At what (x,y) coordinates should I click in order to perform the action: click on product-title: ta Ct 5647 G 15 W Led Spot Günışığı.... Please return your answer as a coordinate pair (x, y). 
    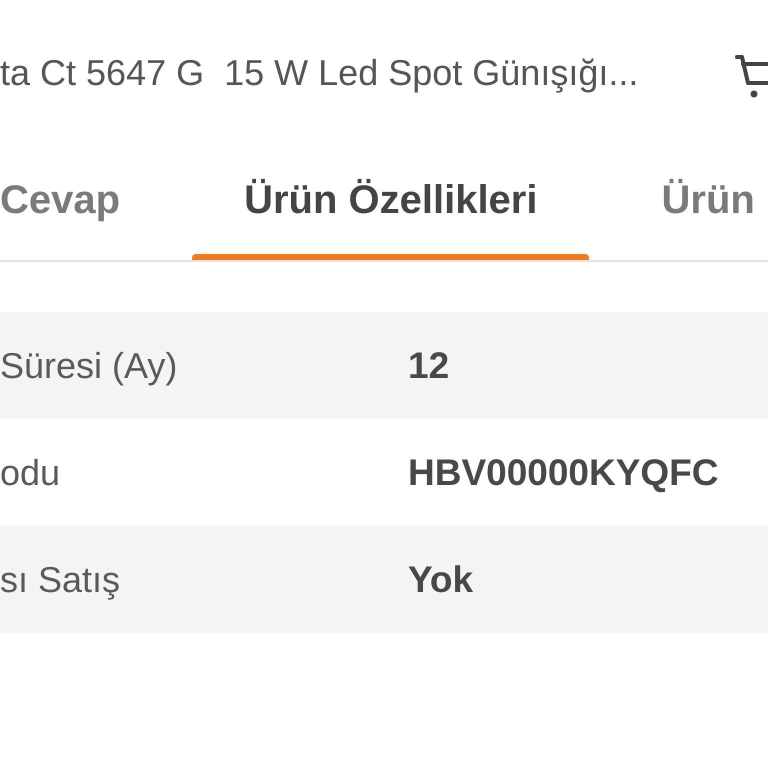
    Looking at the image, I should click on (319, 73).